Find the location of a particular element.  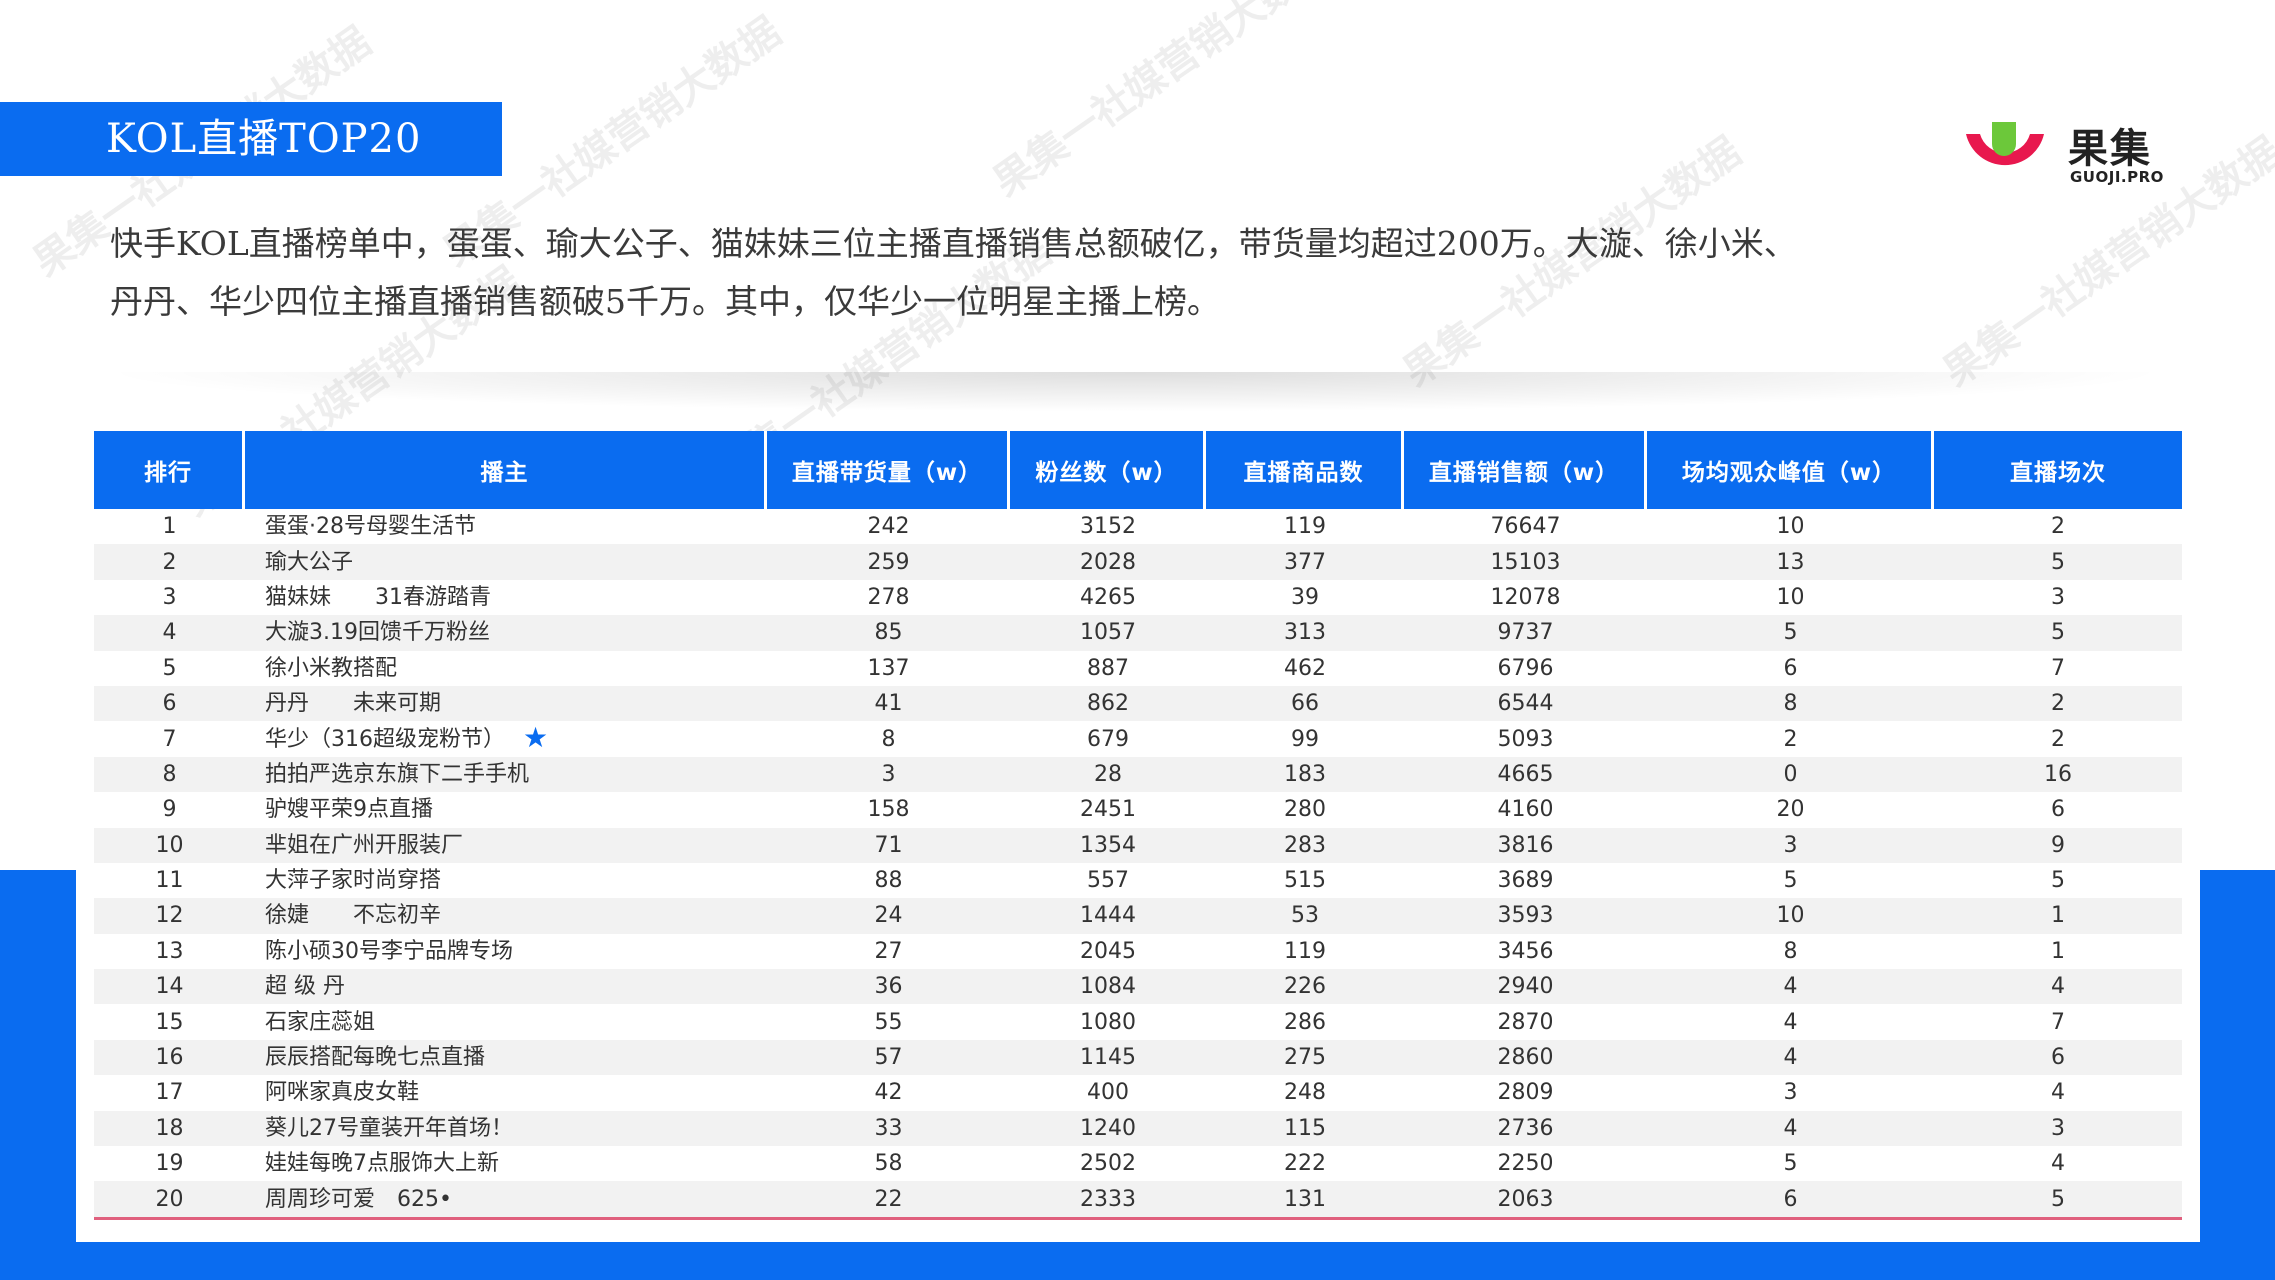

table-row: 8 拍拍严选京东旗下二手手机 3 28 183 4665 0 16 is located at coordinates (1138, 774).